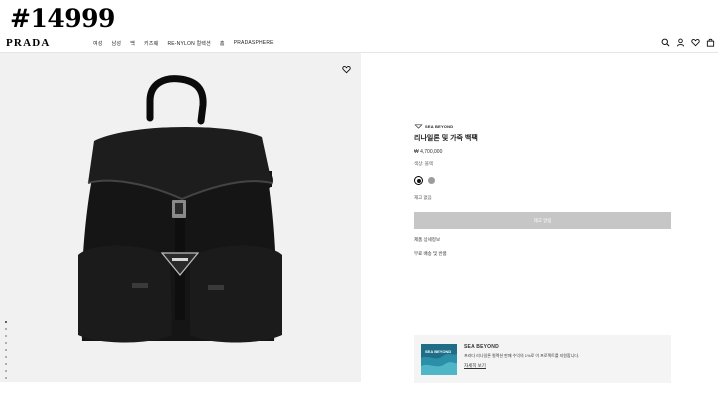  Describe the element at coordinates (117, 43) in the screenshot. I see `nav-item-men: 남성` at that location.